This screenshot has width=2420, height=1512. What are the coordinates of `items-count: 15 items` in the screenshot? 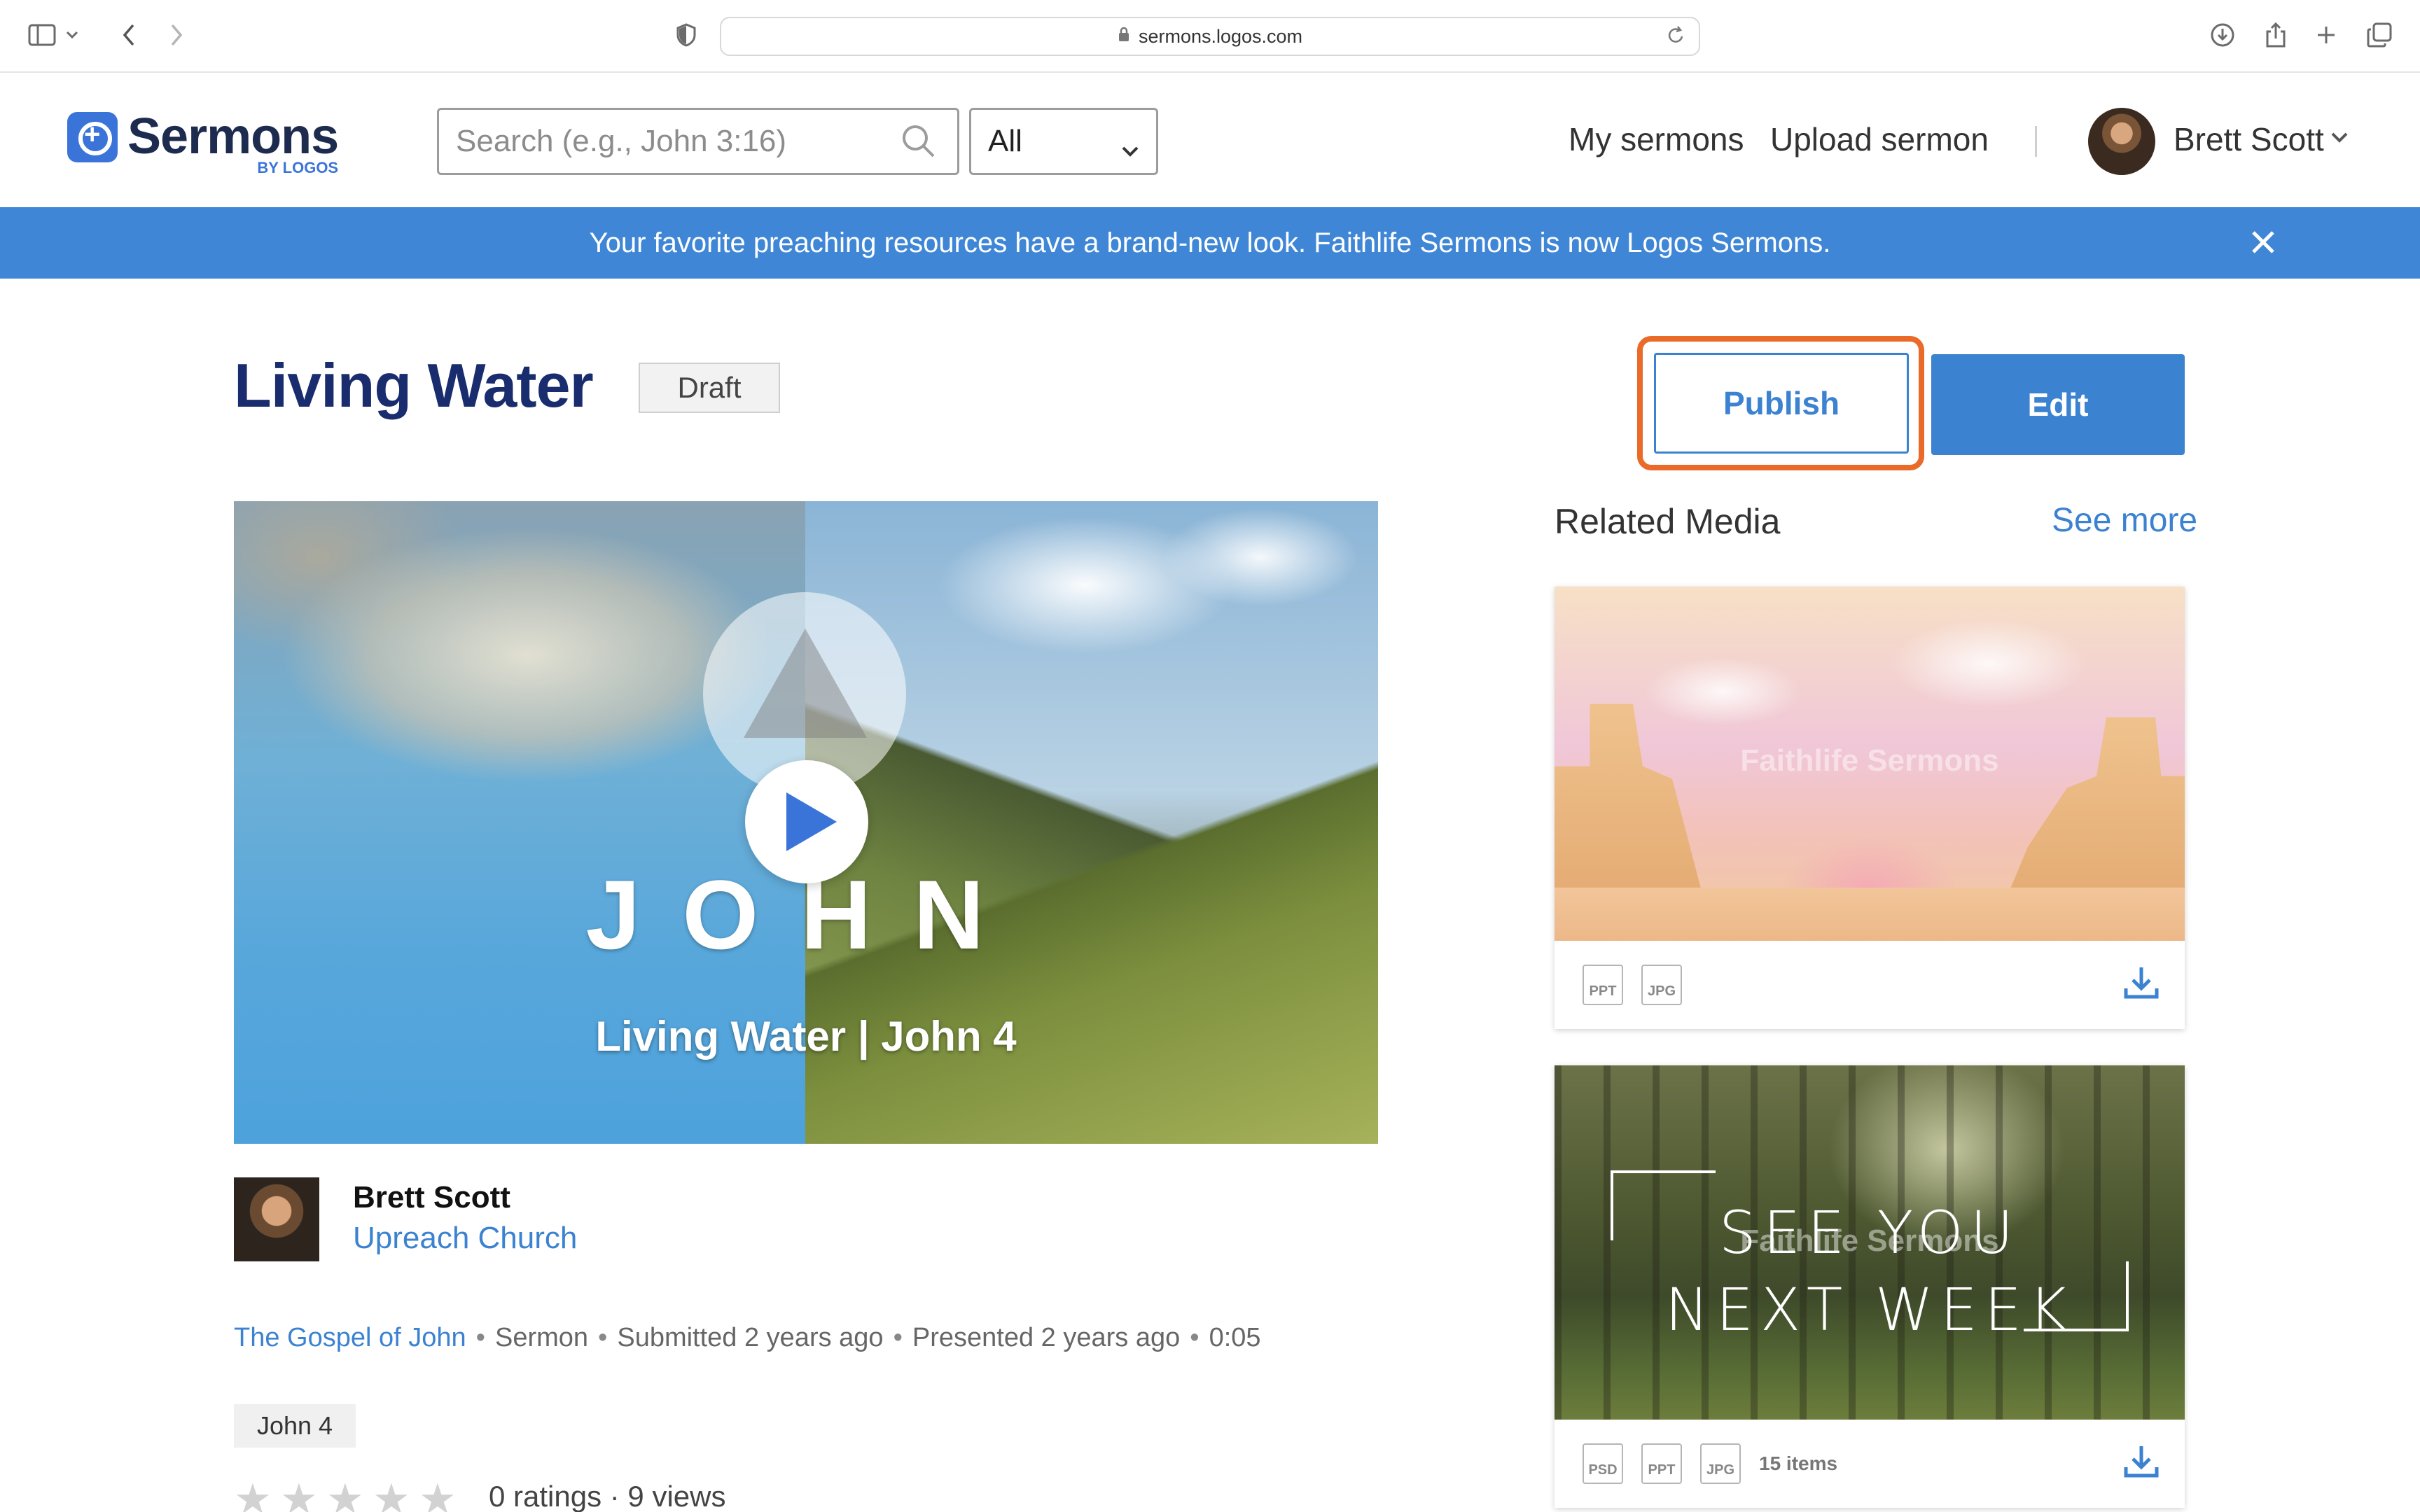 It's located at (1799, 1463).